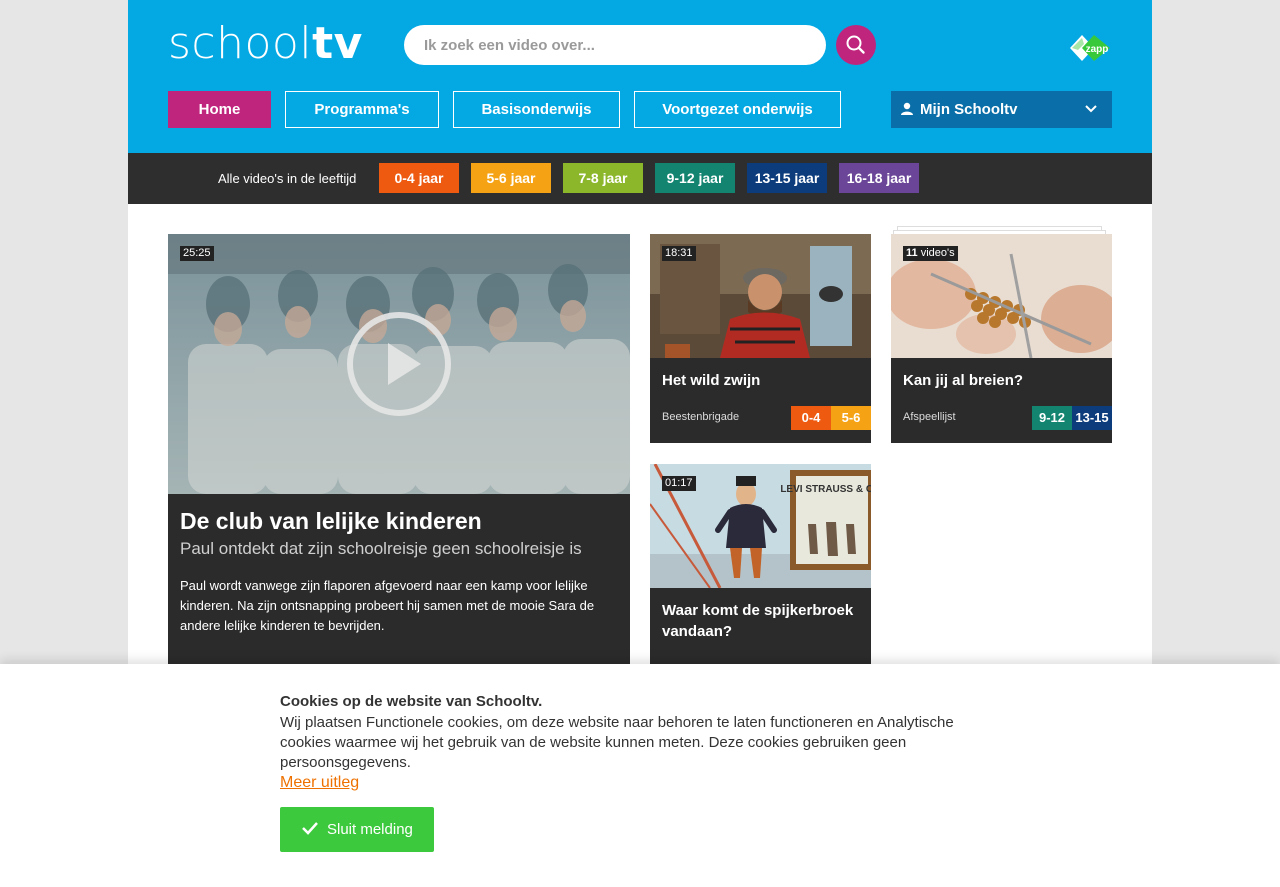 The height and width of the screenshot is (887, 1280). Describe the element at coordinates (700, 417) in the screenshot. I see `program-name: Beestenbrigade` at that location.